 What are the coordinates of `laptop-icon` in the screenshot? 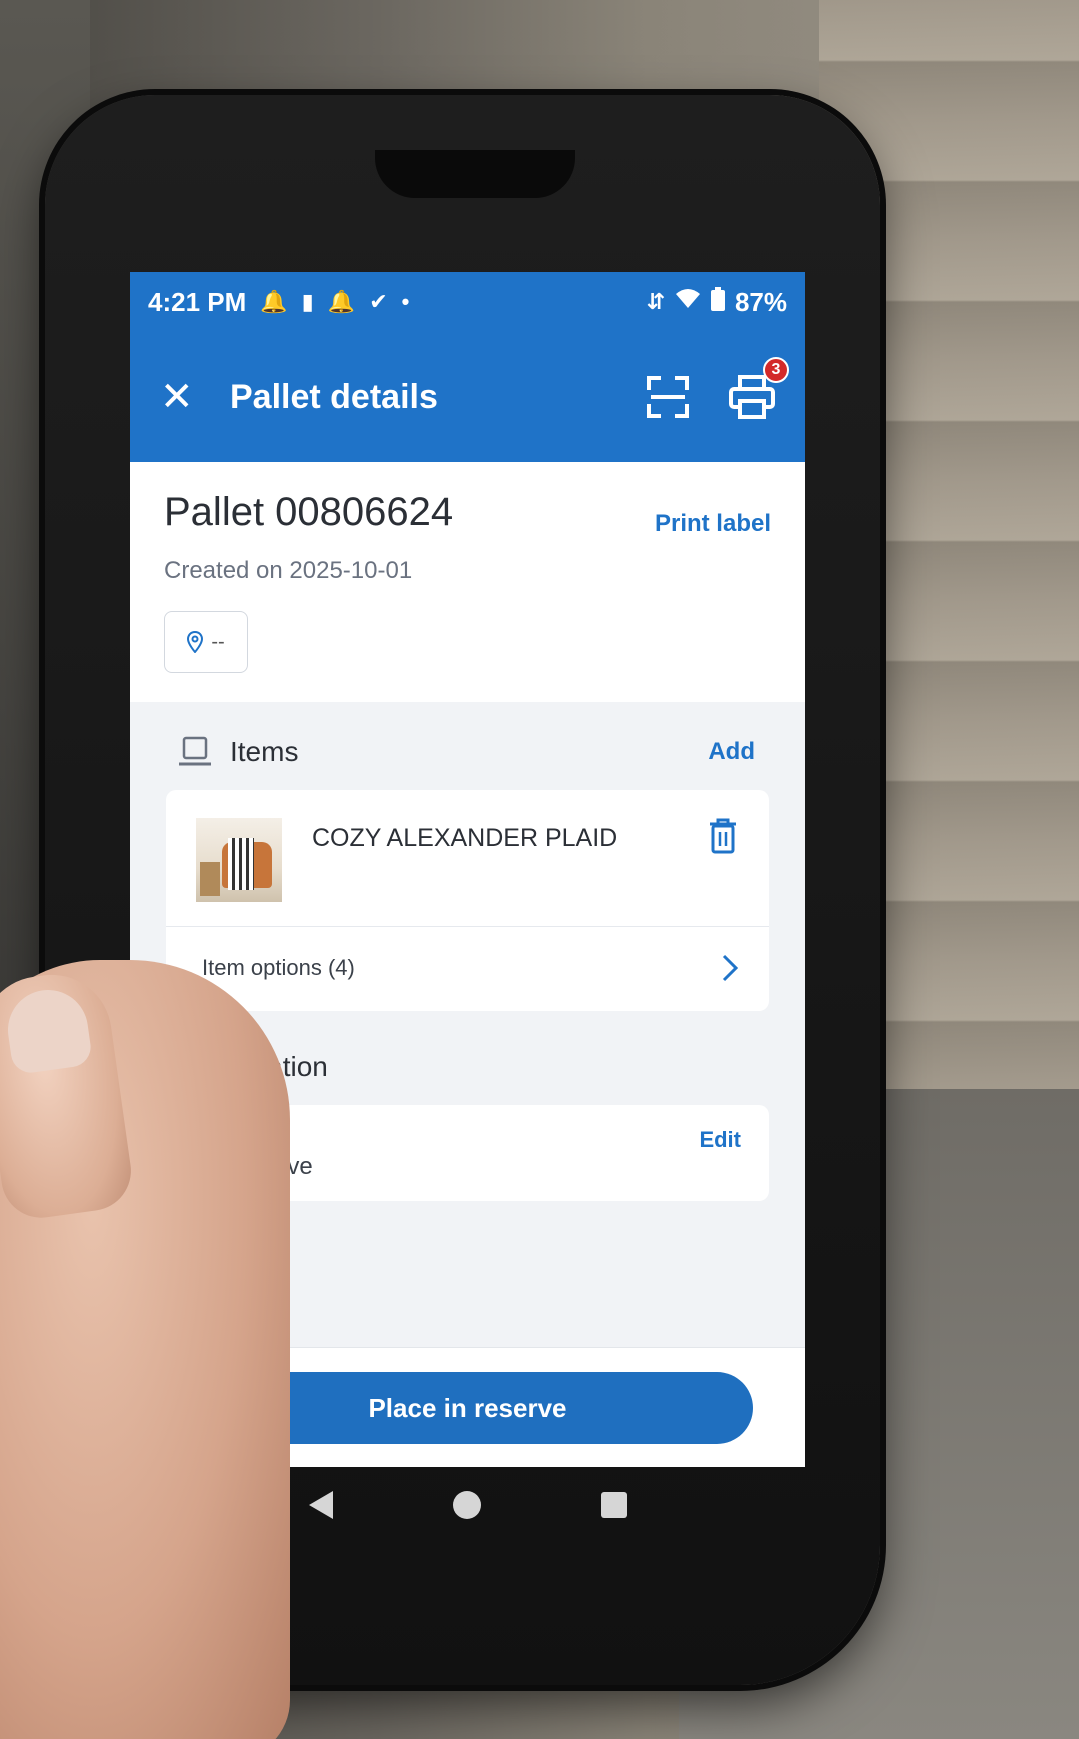 It's located at (195, 751).